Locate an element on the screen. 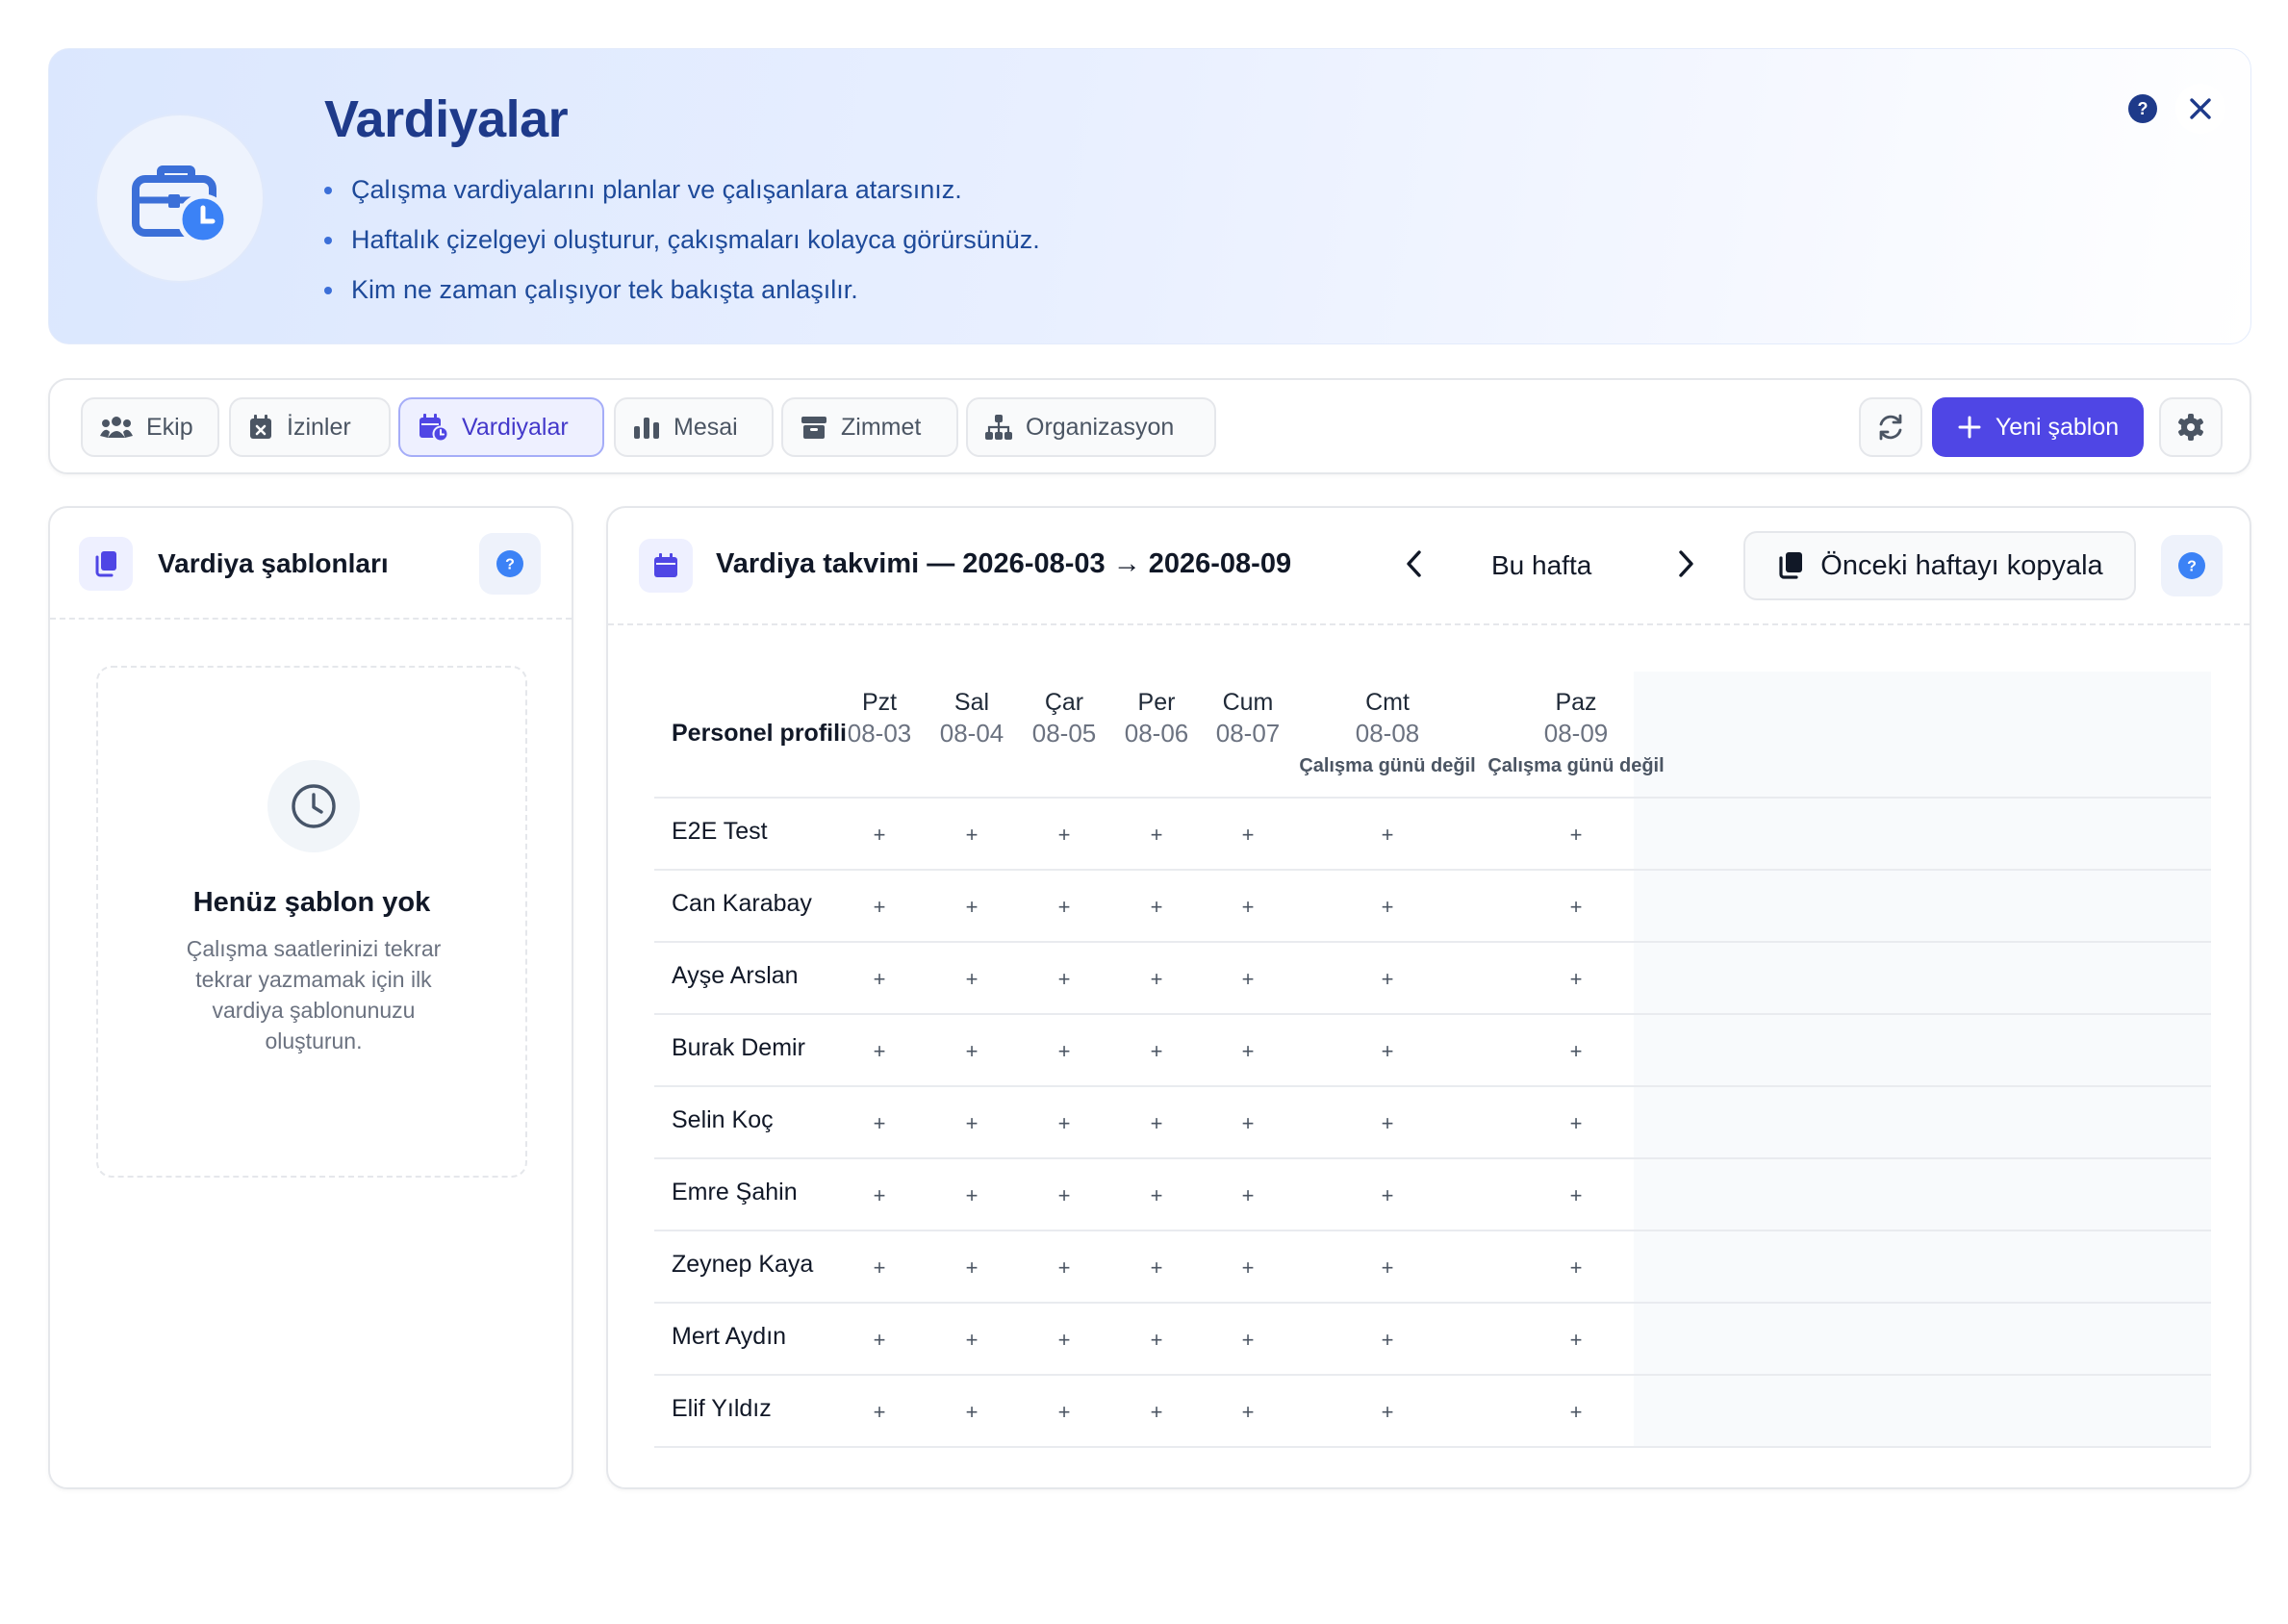 Image resolution: width=2288 pixels, height=1624 pixels. hero-icon-circle is located at coordinates (180, 198).